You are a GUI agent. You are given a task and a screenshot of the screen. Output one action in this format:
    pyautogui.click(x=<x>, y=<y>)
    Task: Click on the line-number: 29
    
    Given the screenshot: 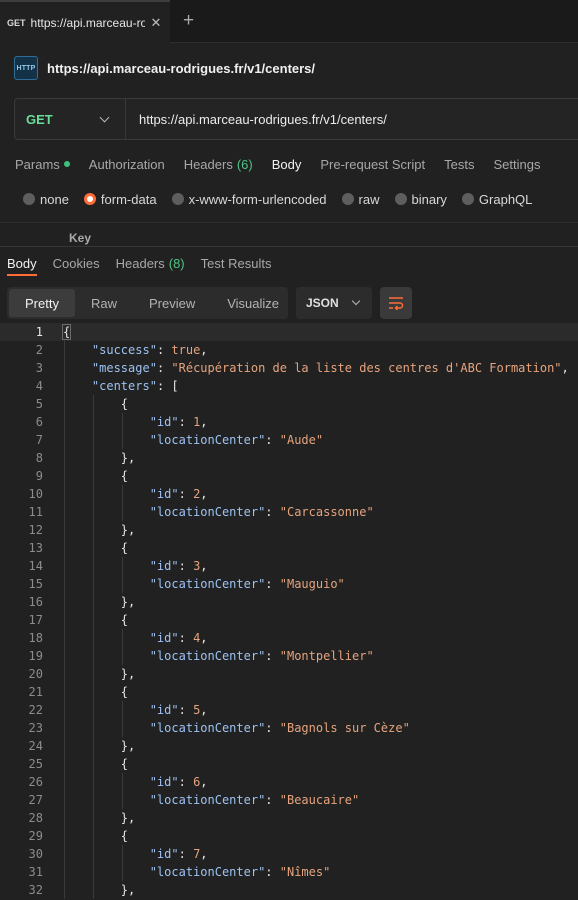 What is the action you would take?
    pyautogui.click(x=35, y=836)
    